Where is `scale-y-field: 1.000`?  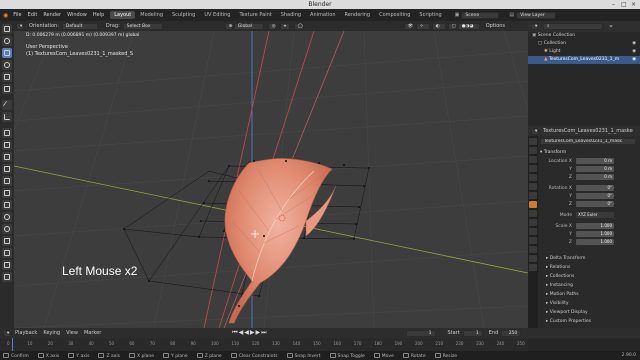 scale-y-field: 1.000 is located at coordinates (595, 234).